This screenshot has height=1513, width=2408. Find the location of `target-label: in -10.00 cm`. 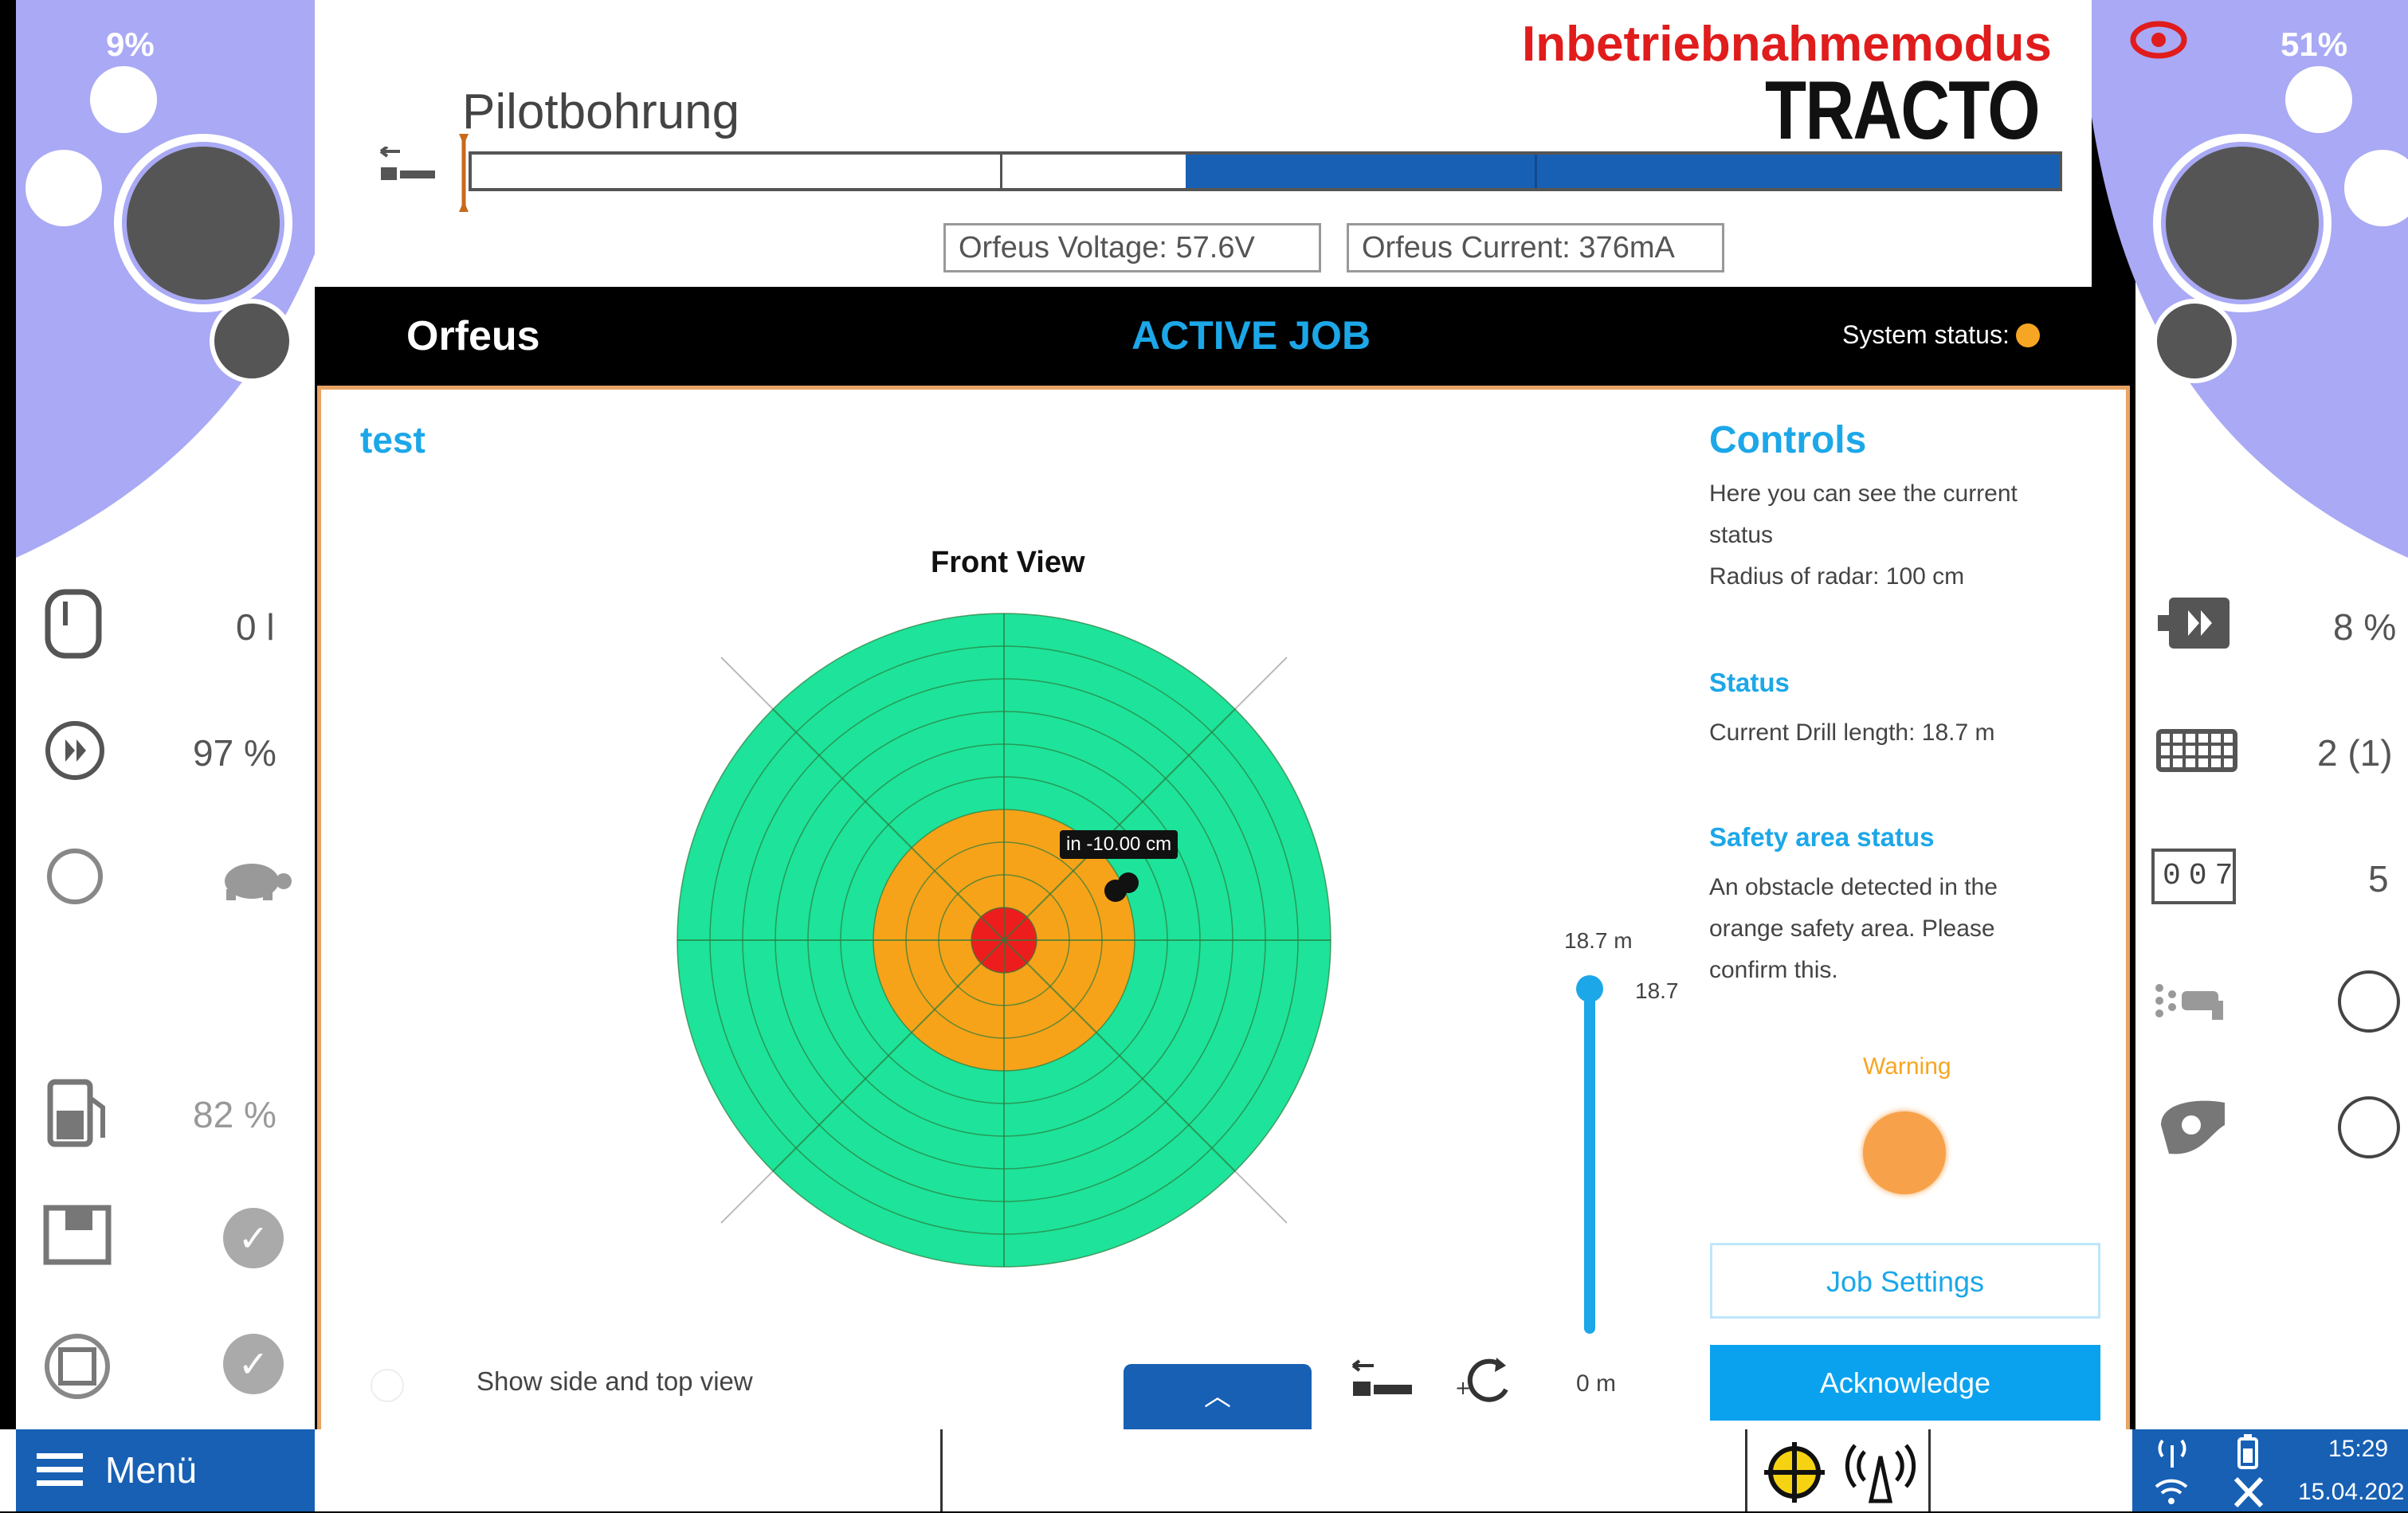

target-label: in -10.00 cm is located at coordinates (1119, 844).